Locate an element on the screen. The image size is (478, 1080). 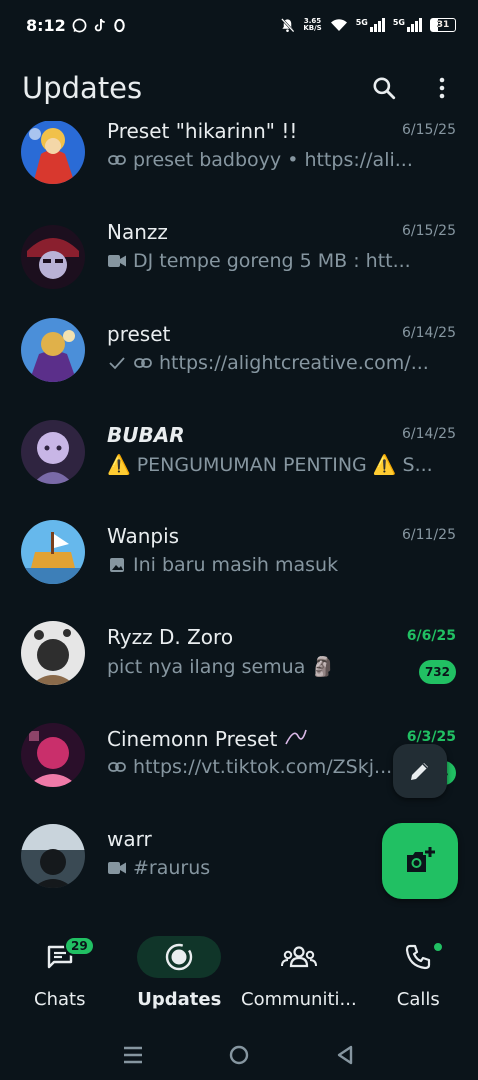
network-type-1: 5G is located at coordinates (361, 22).